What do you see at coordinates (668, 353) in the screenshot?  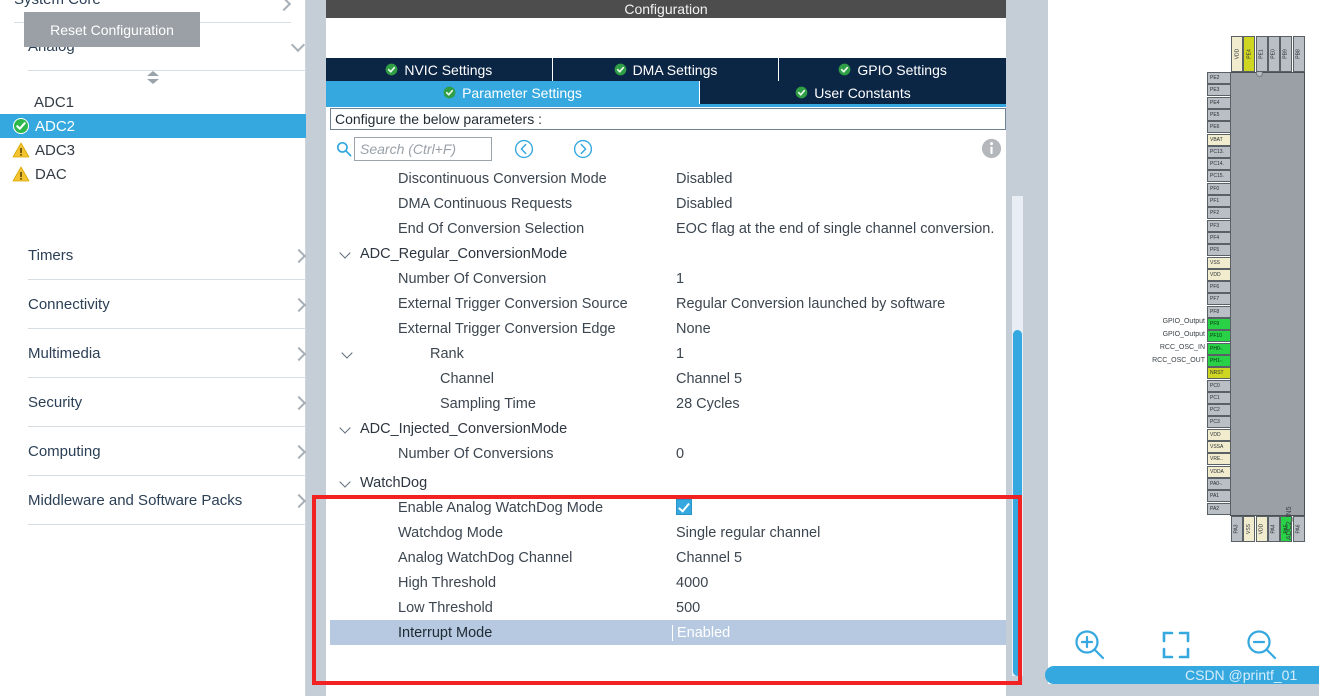 I see `table-row-group: Rank 1` at bounding box center [668, 353].